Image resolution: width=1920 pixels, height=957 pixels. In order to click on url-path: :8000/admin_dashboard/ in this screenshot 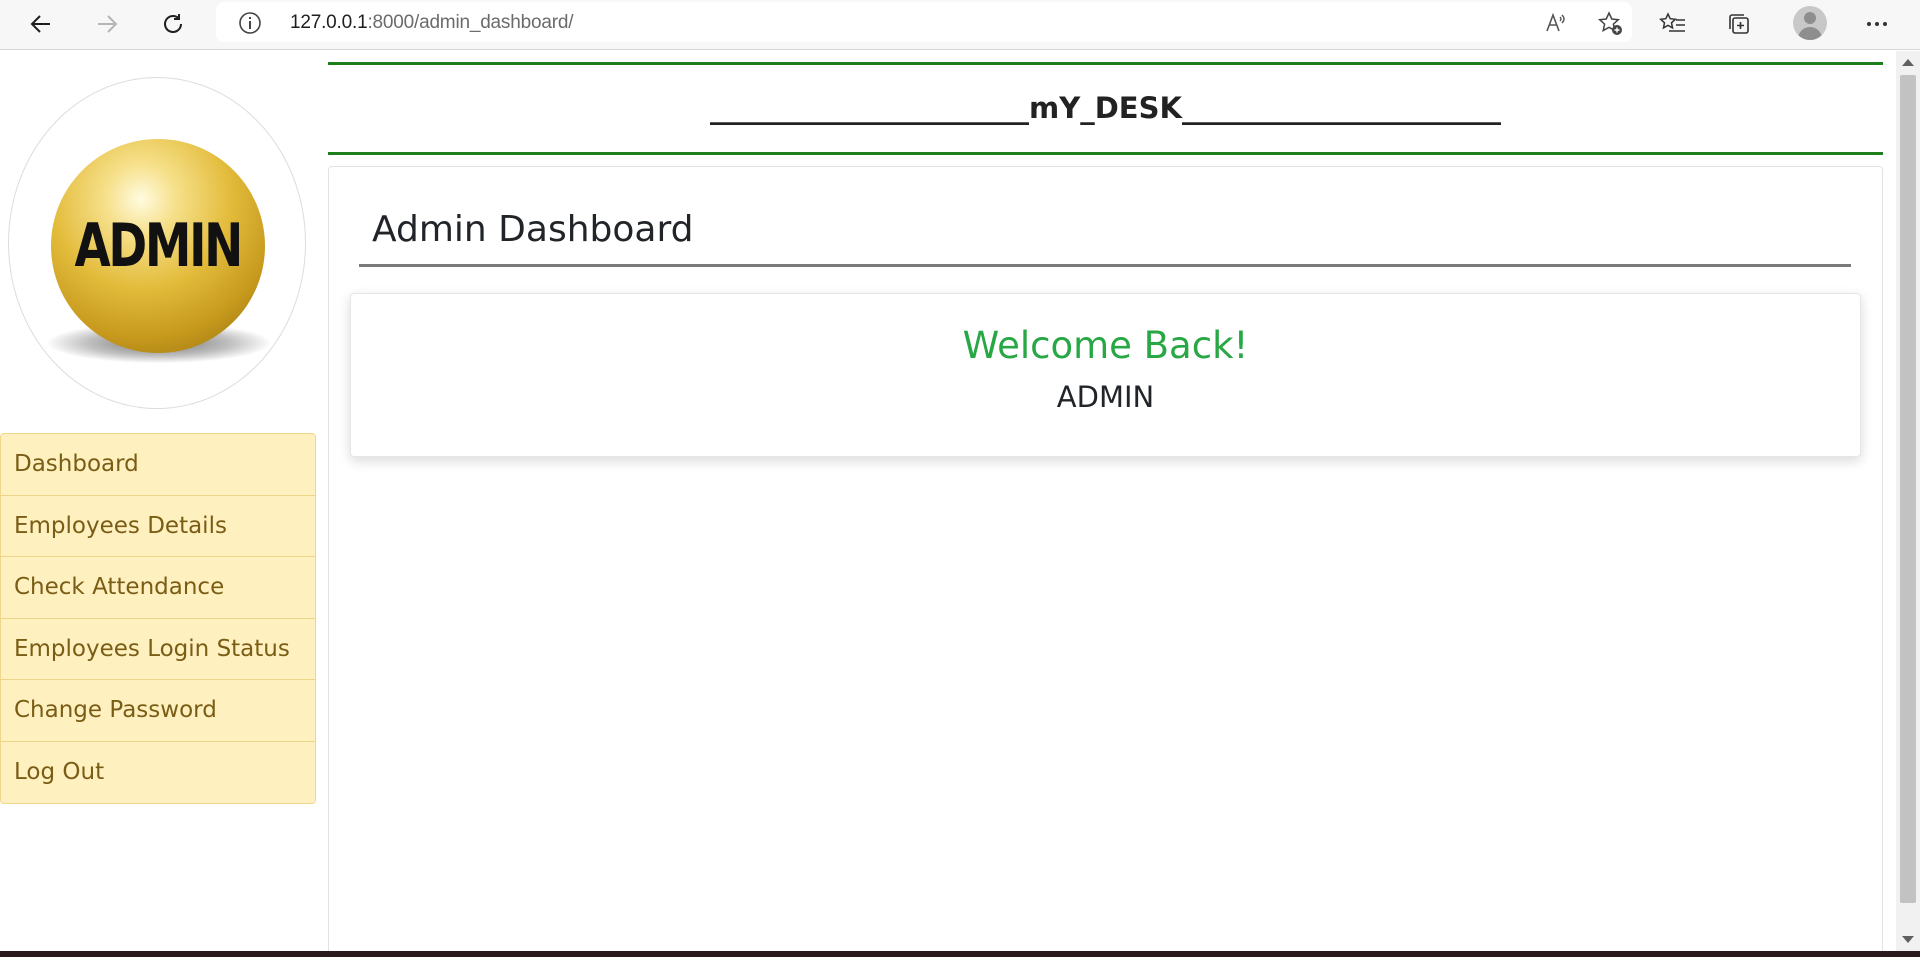, I will do `click(470, 22)`.